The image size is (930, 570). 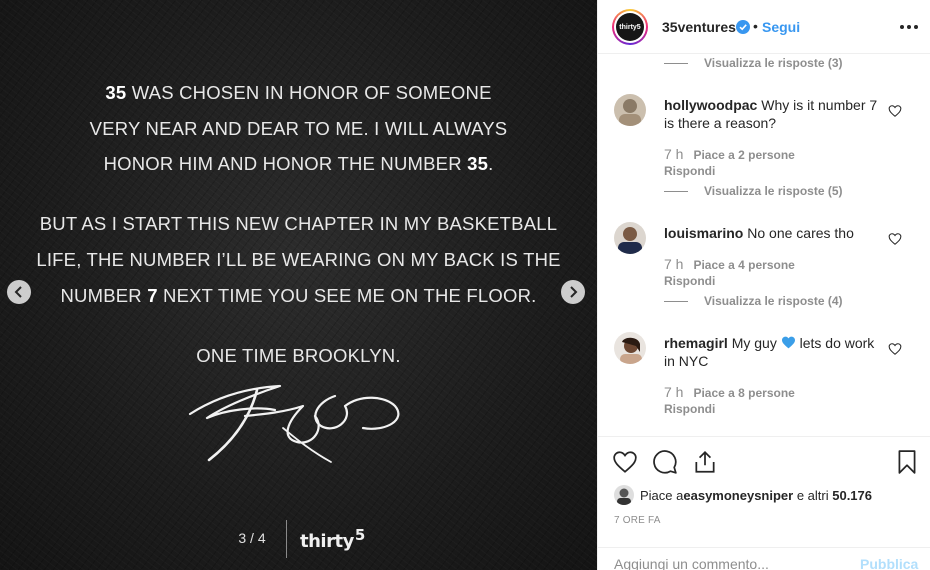 I want to click on avatar: thirty5, so click(x=630, y=27).